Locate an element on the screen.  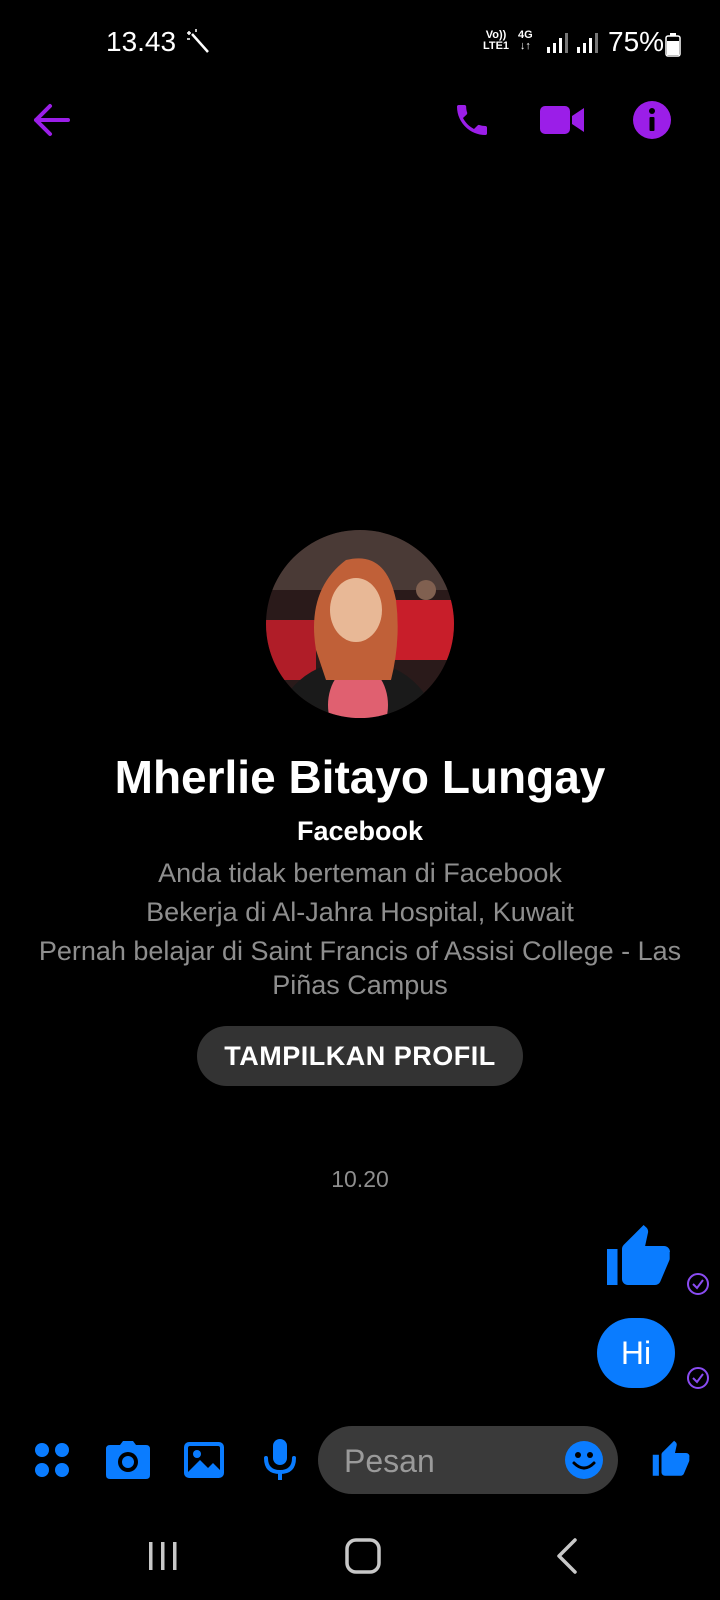
friend-status: Anda tidak berteman di Facebook is located at coordinates (360, 873).